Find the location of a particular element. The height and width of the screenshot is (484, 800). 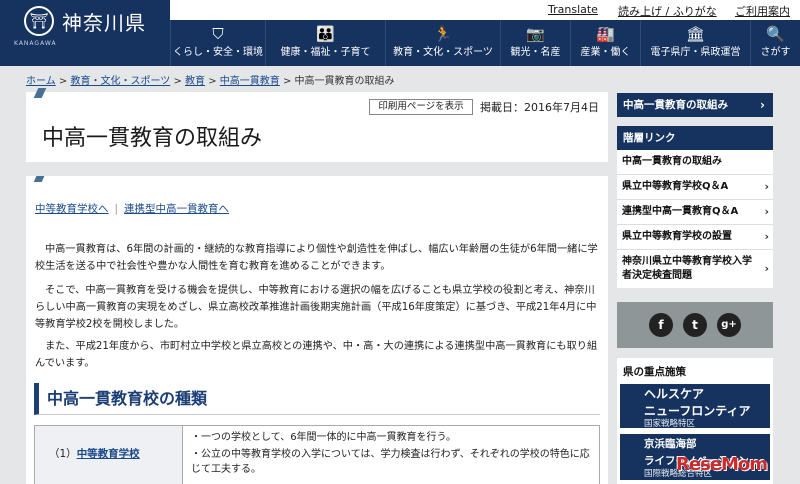

banner-line: ニューフロンティア is located at coordinates (697, 411).